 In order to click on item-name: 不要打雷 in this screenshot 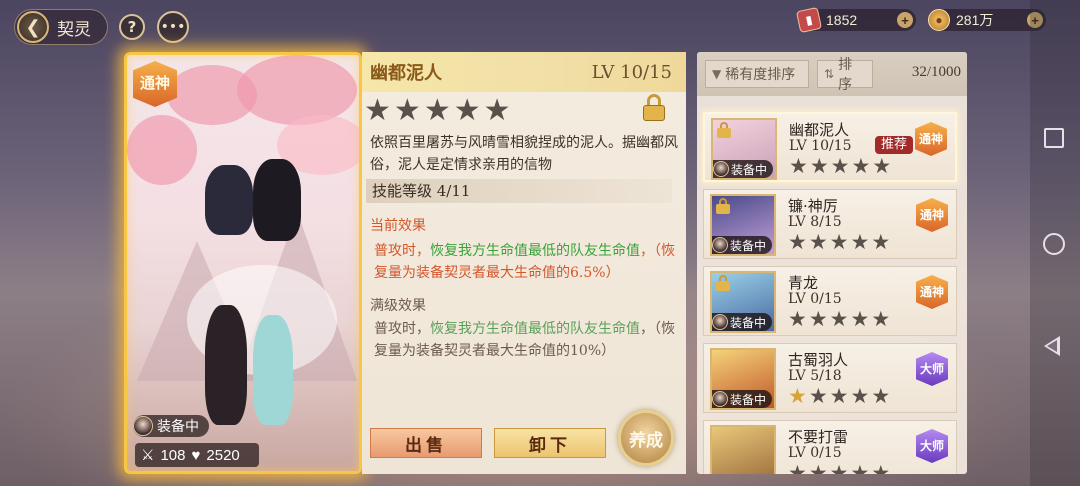, I will do `click(818, 437)`.